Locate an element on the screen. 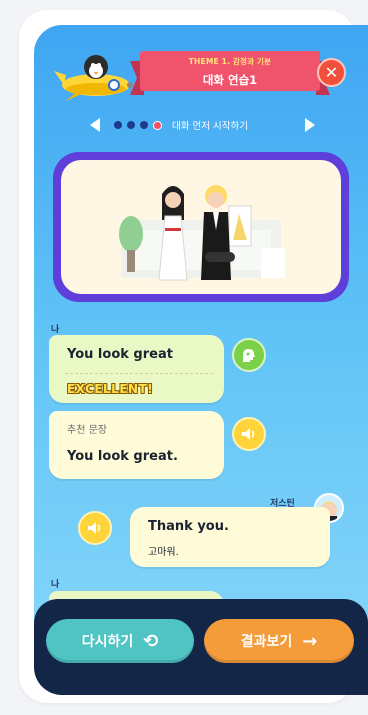  record-speak-button is located at coordinates (249, 355).